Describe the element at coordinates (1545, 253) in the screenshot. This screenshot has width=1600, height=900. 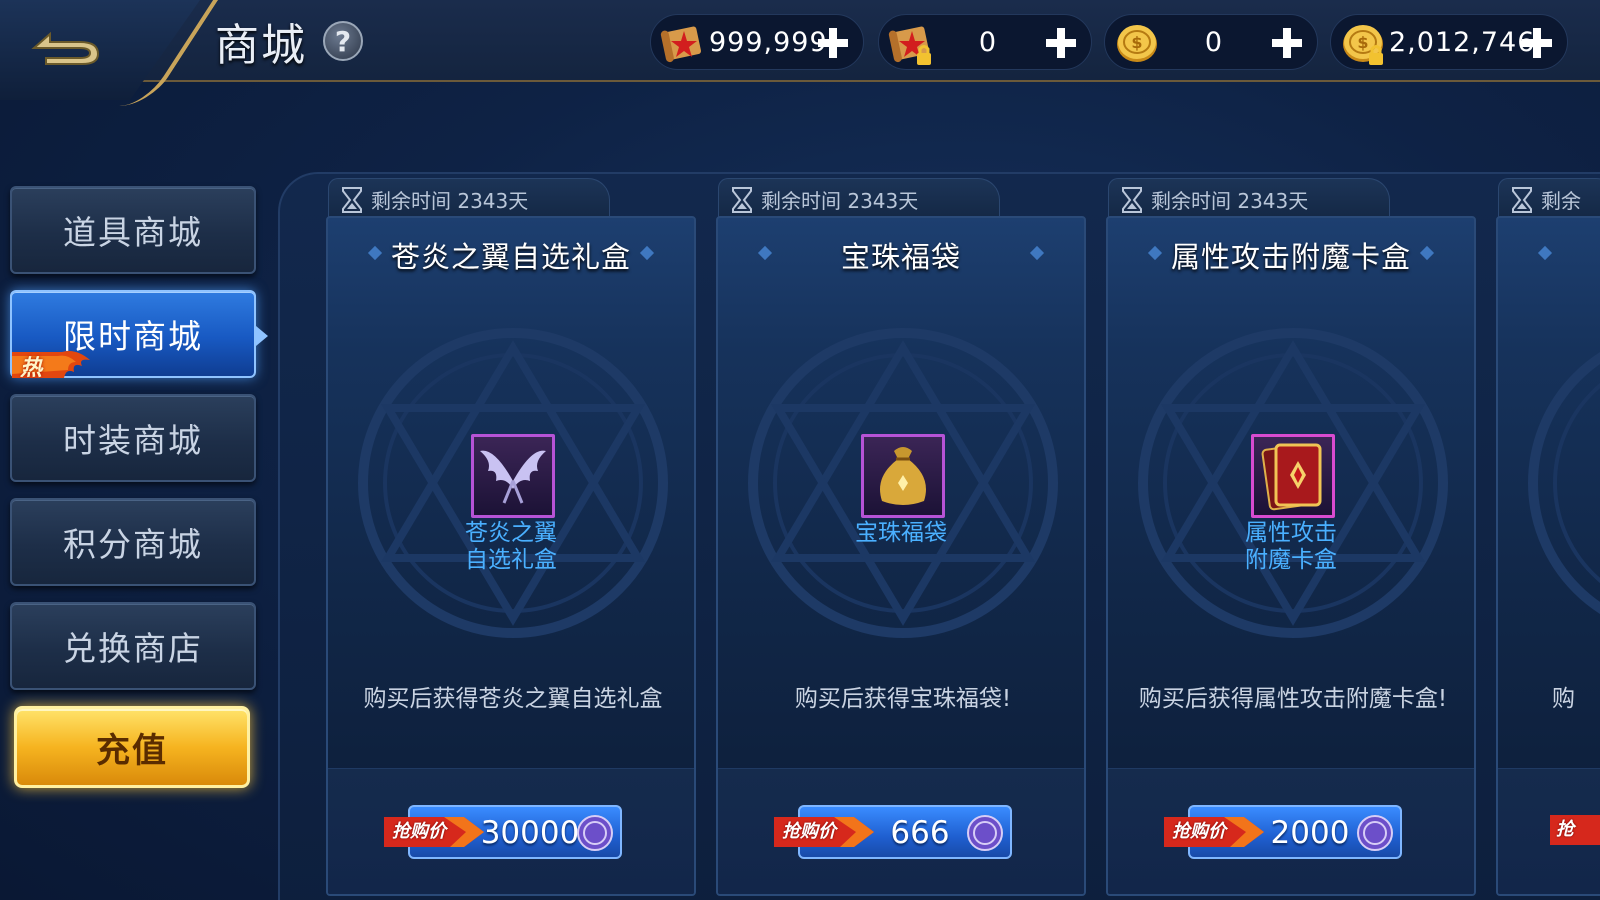
I see `title-ornament` at that location.